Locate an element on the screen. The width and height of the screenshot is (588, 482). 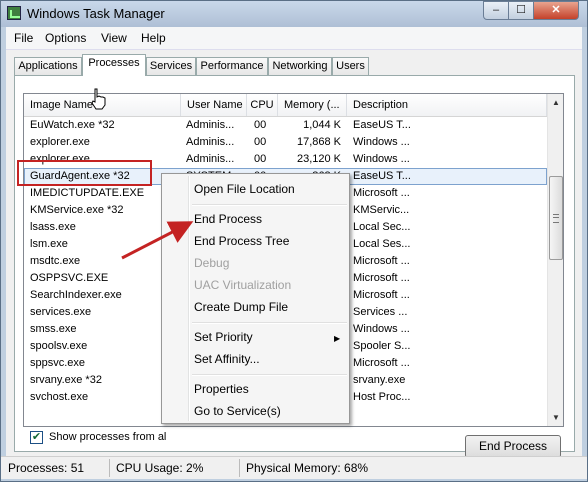
cell-image-name: smss.exe is located at coordinates (53, 329).